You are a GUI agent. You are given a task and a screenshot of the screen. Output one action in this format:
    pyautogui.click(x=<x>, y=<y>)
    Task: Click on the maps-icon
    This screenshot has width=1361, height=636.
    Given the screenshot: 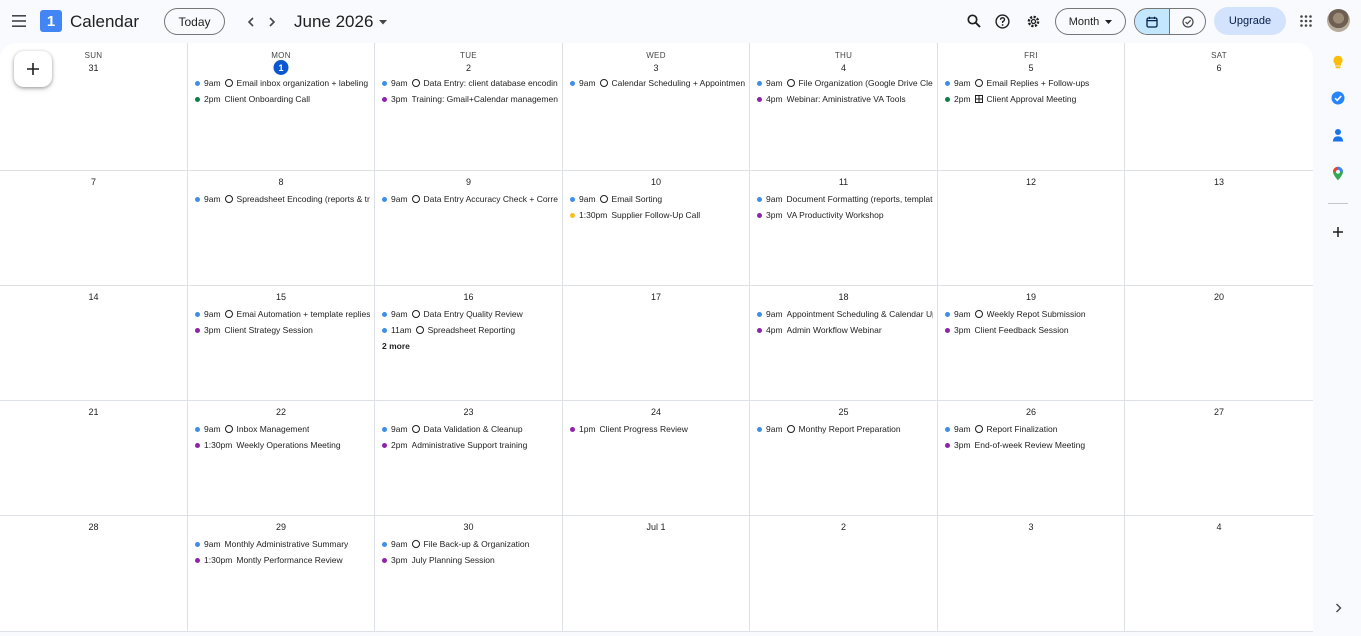 What is the action you would take?
    pyautogui.click(x=1338, y=173)
    